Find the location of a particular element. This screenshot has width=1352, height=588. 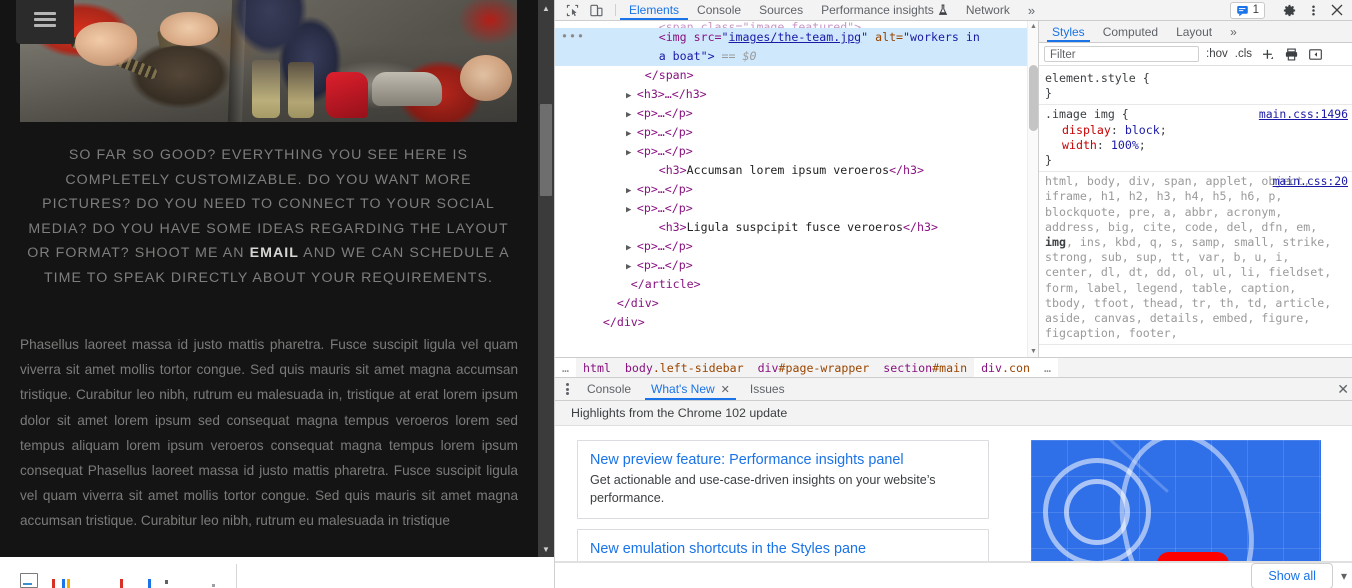

breadcrumb-tag: div is located at coordinates (992, 367).